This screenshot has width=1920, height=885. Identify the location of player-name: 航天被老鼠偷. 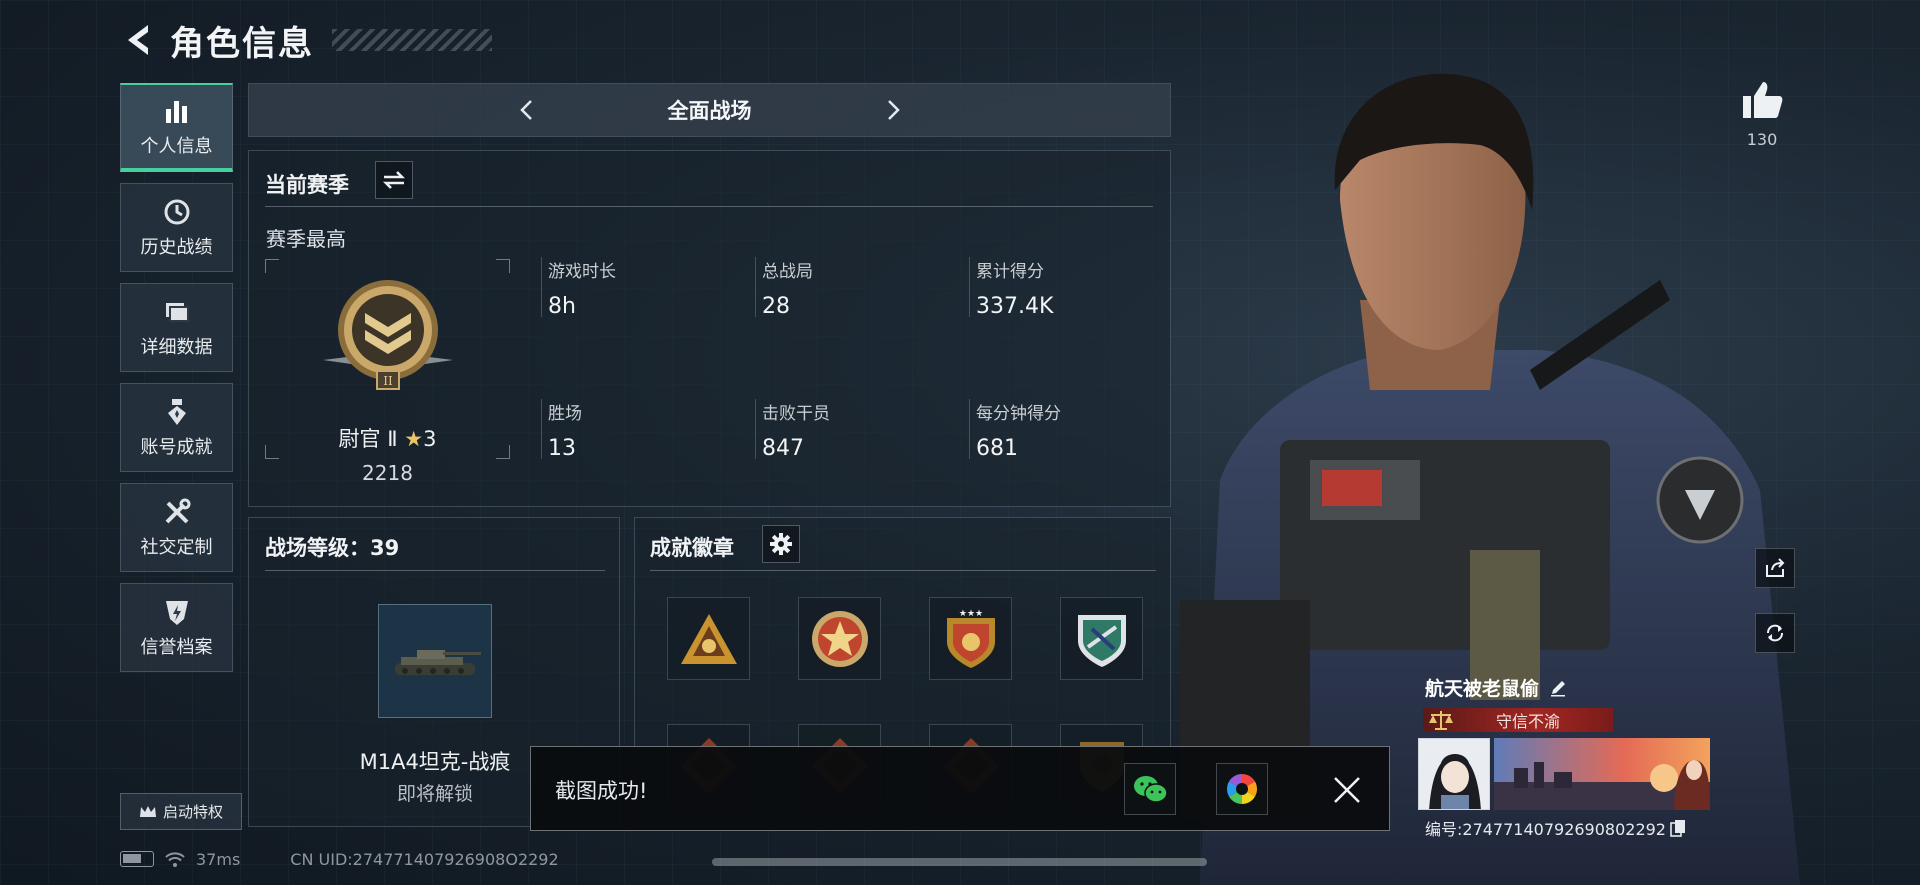
(1496, 687).